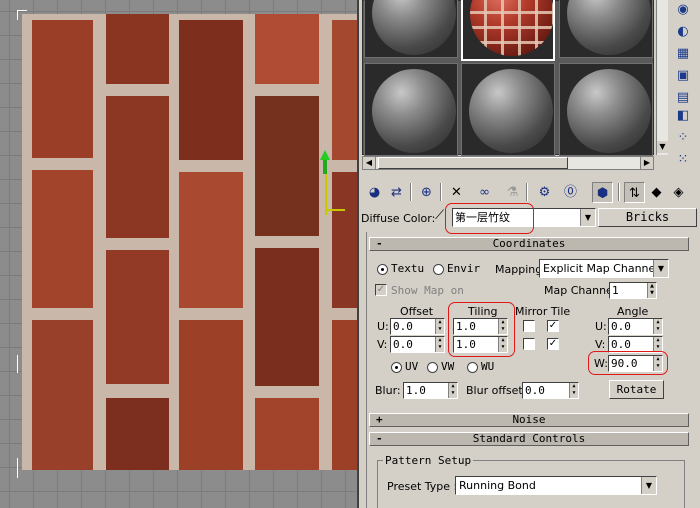  I want to click on texture-radio, so click(382, 269).